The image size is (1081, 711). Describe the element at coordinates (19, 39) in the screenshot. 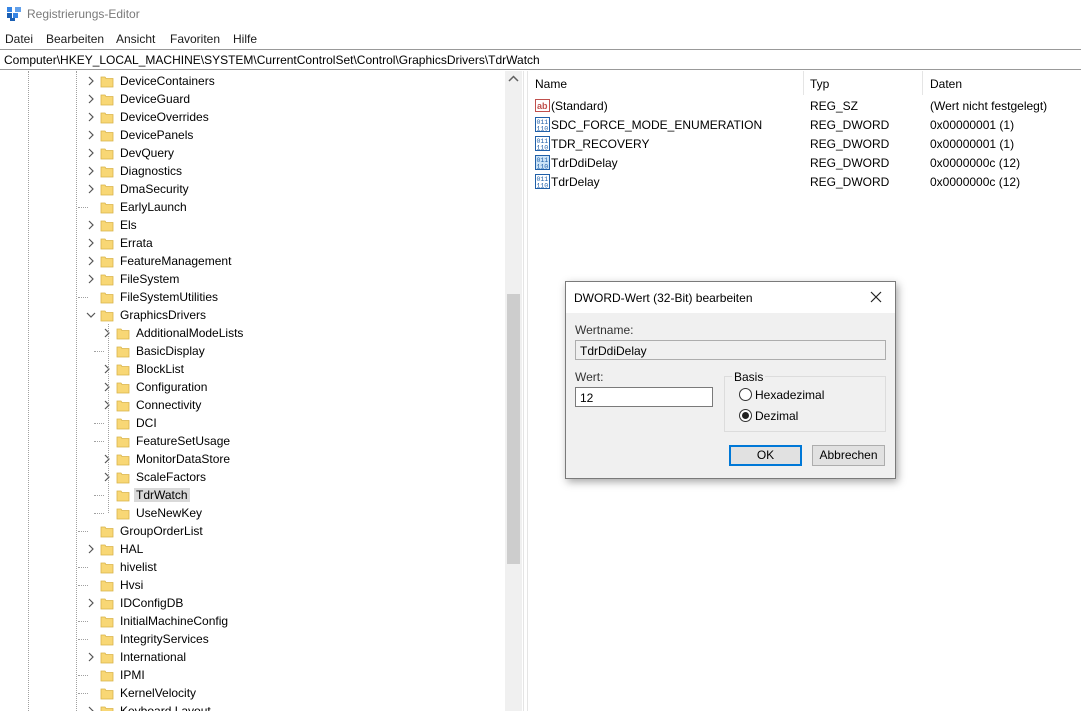

I see `menu-datei: Datei` at that location.